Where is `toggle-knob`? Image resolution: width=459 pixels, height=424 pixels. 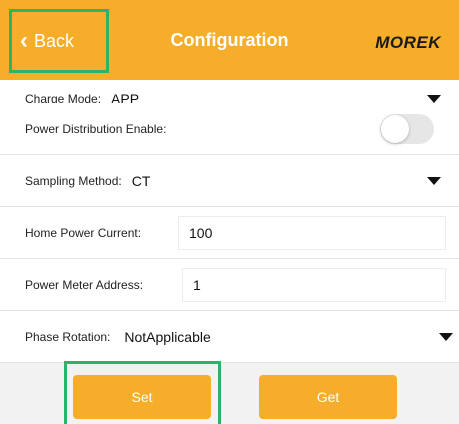 toggle-knob is located at coordinates (395, 129).